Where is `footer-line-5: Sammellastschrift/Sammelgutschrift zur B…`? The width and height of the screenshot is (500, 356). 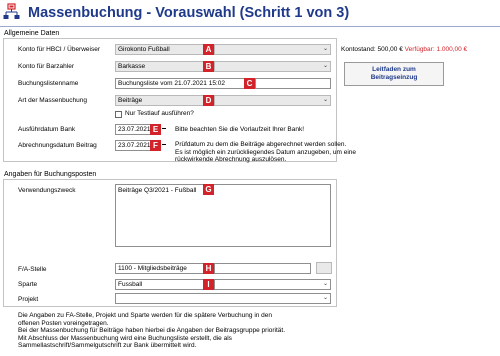
footer-line-5: Sammellastschrift/Sammelgutschrift zur B… is located at coordinates (107, 345).